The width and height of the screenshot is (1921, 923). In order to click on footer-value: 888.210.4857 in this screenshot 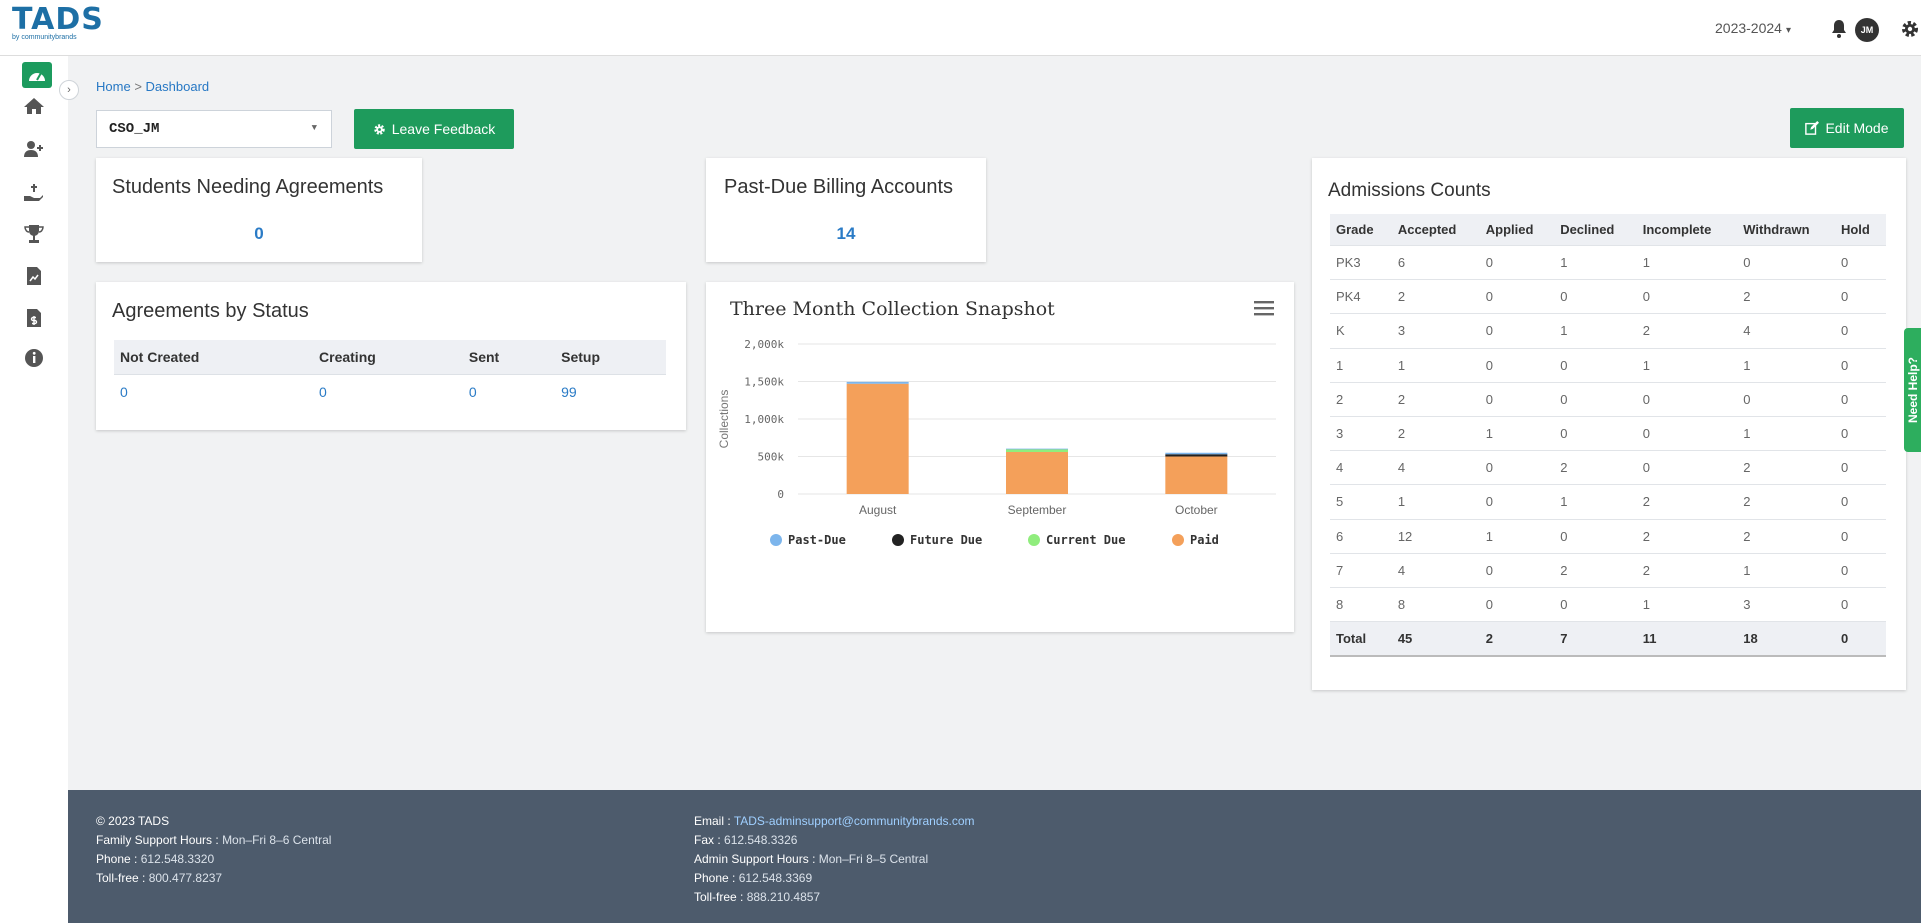, I will do `click(783, 897)`.